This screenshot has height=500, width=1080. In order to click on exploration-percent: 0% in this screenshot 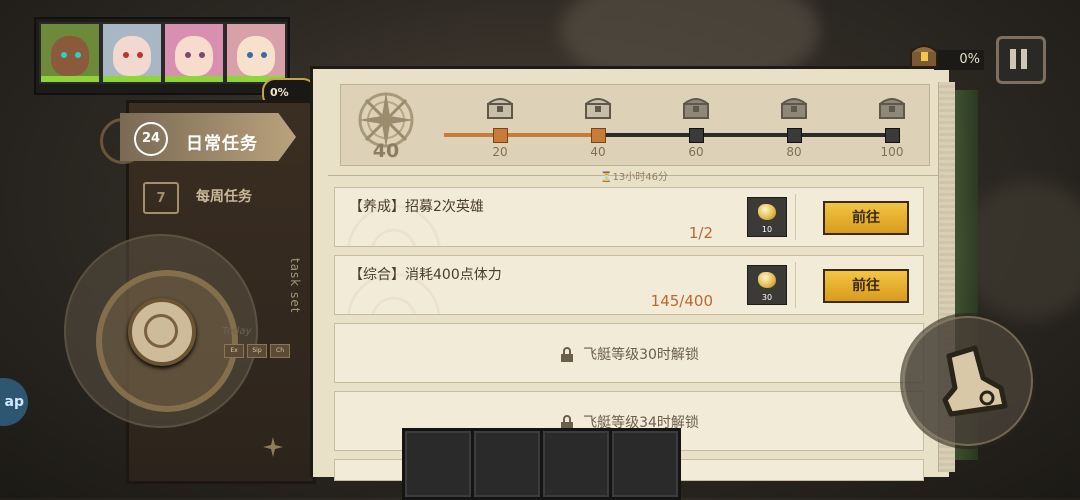, I will do `click(959, 60)`.